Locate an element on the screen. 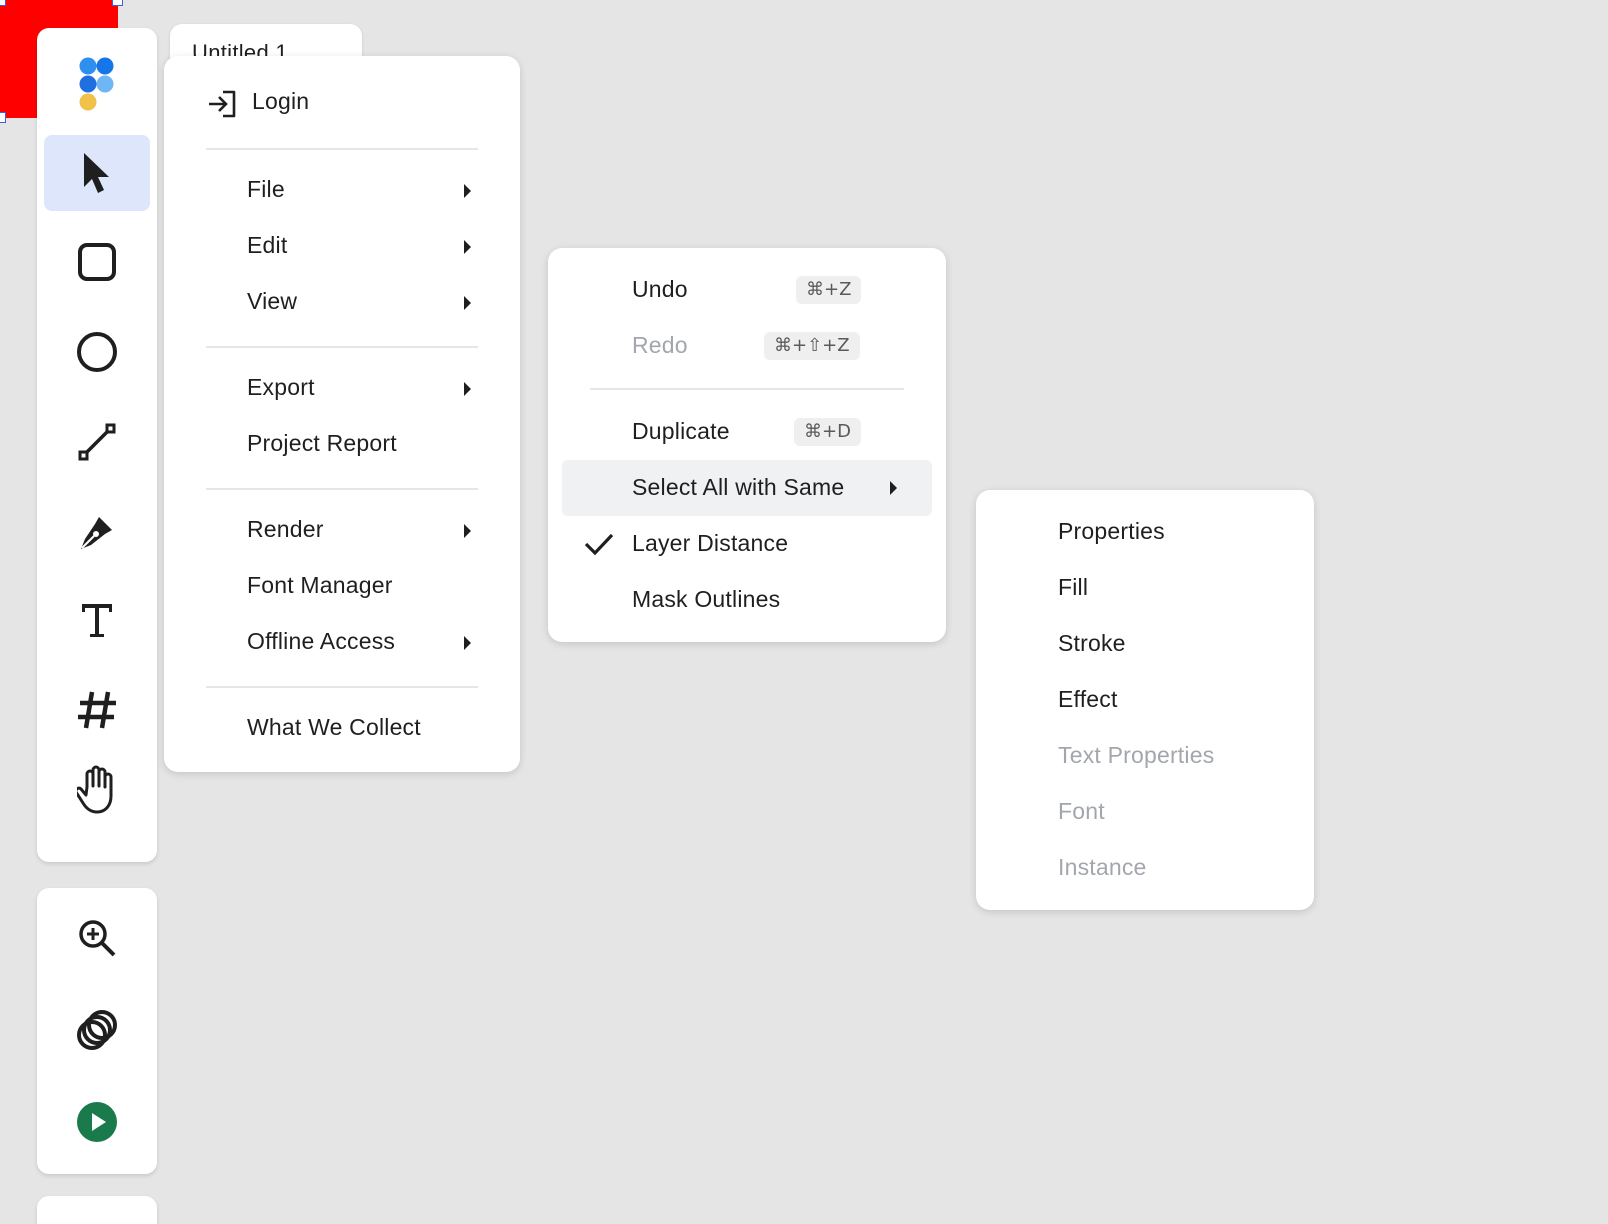 The image size is (1608, 1224). menu-item-font-manager: Font Manager is located at coordinates (320, 585).